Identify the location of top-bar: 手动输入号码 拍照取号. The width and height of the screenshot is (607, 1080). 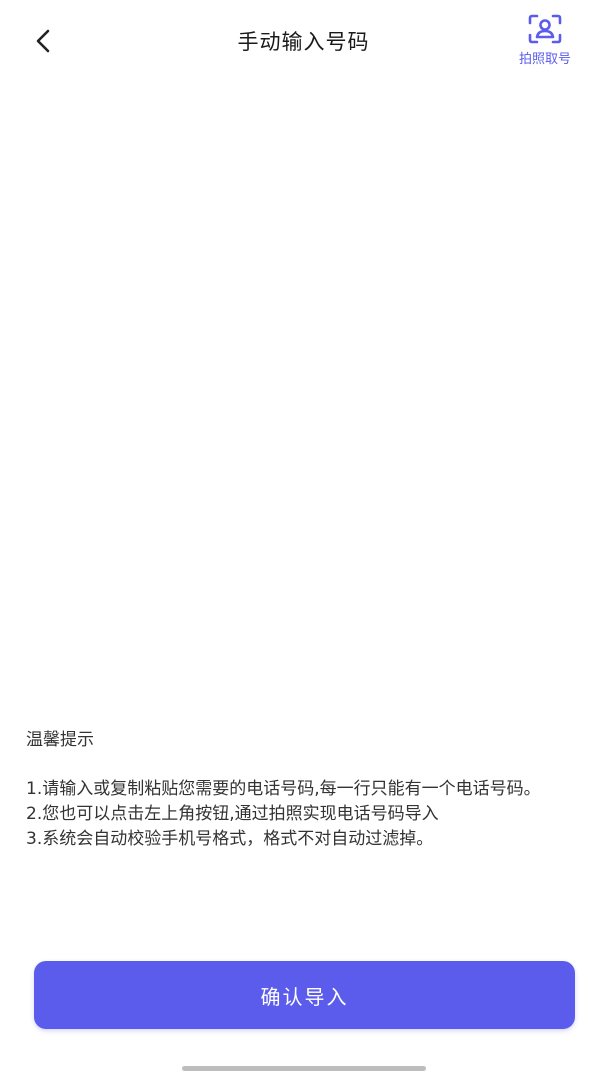
(303, 40).